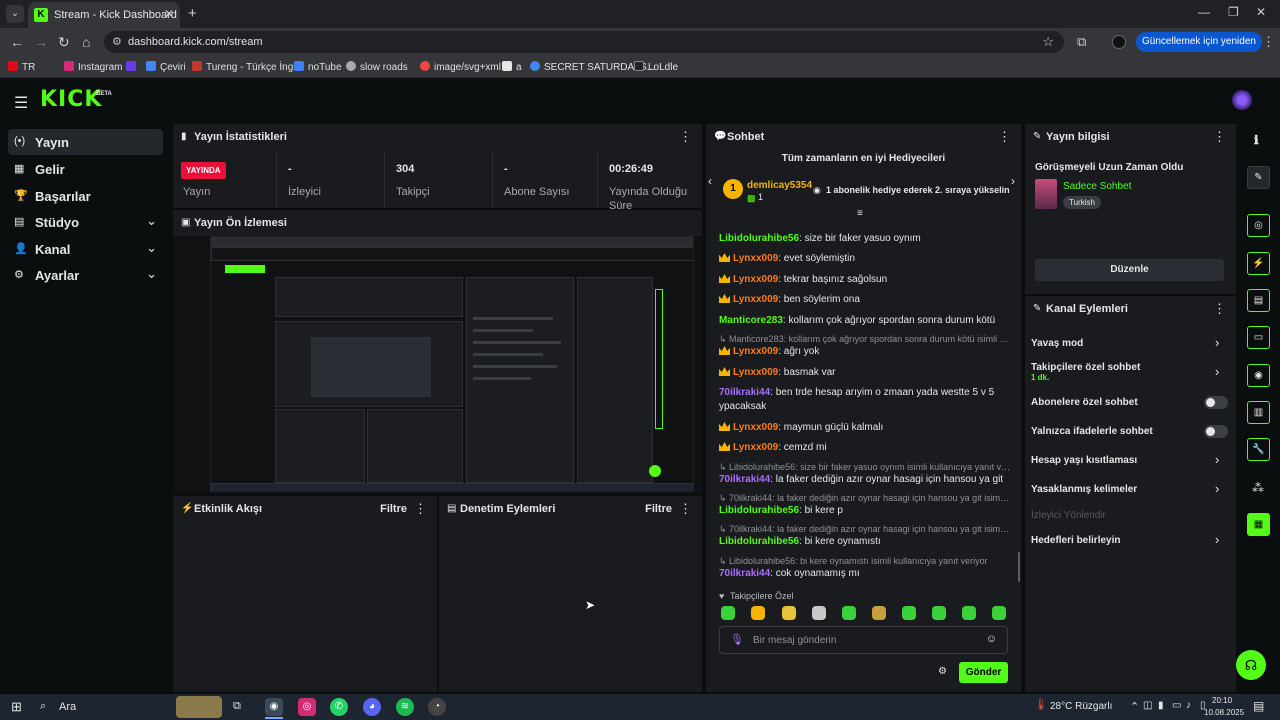  What do you see at coordinates (307, 707) in the screenshot?
I see `instagram-icon: ◎` at bounding box center [307, 707].